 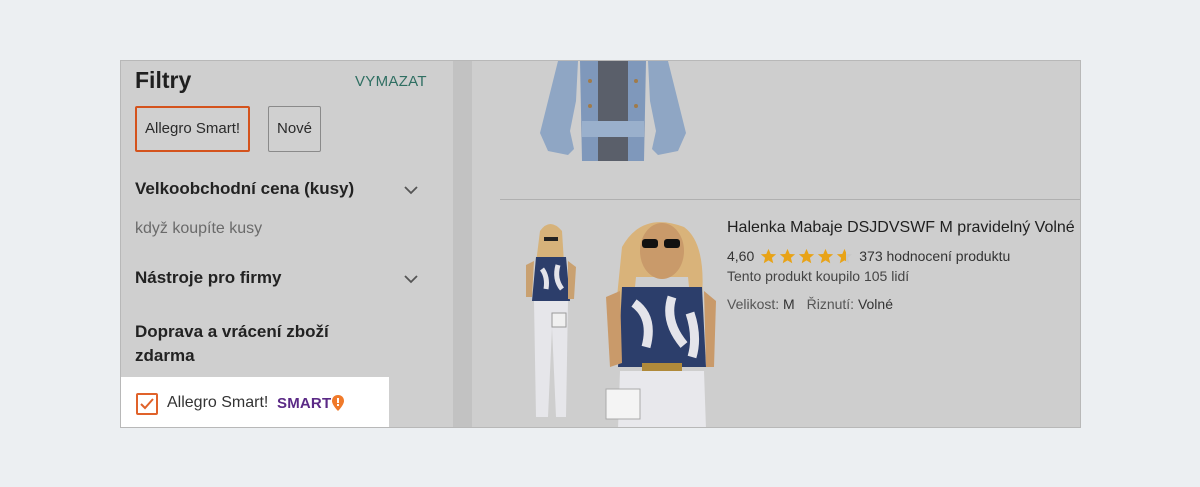 I want to click on denim-jacket-image, so click(x=613, y=112).